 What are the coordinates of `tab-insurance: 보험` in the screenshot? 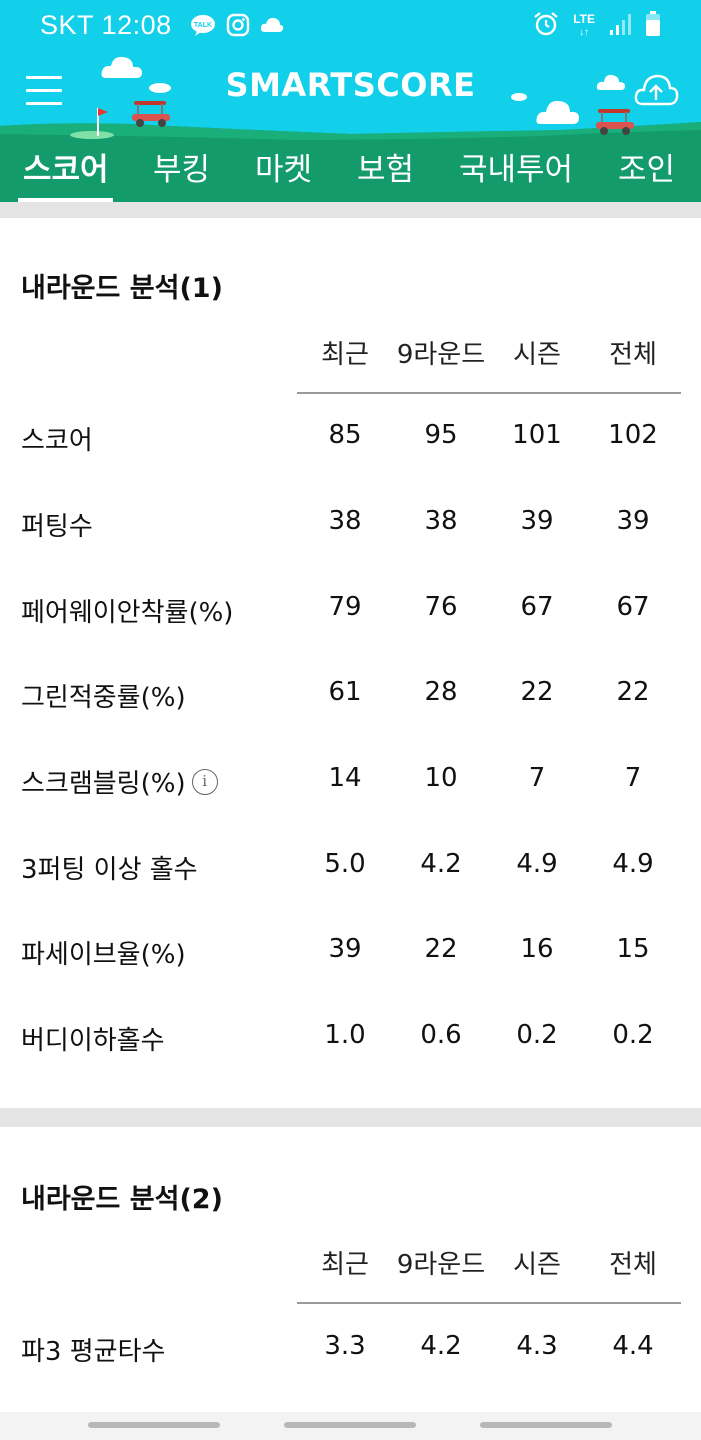 It's located at (385, 166).